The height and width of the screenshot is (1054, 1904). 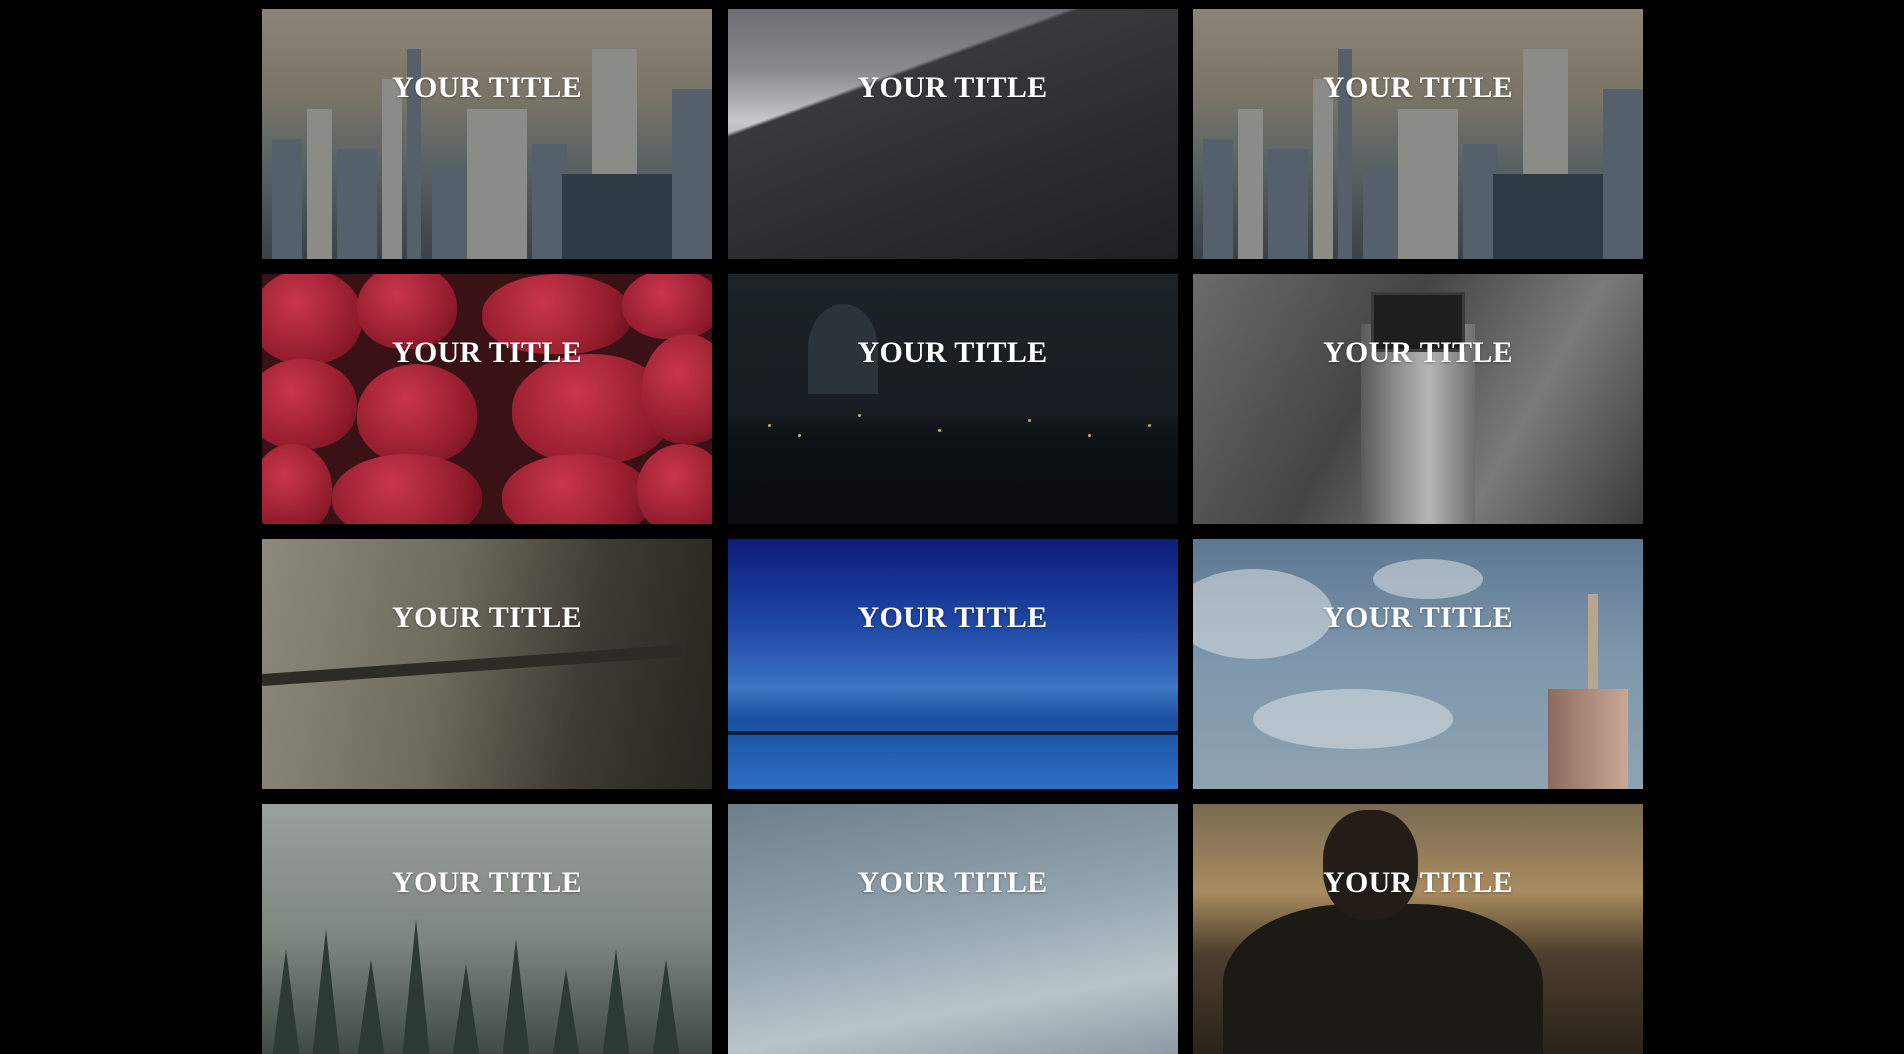 I want to click on gallery-tile-forest: YOUR TITLE, so click(x=487, y=929).